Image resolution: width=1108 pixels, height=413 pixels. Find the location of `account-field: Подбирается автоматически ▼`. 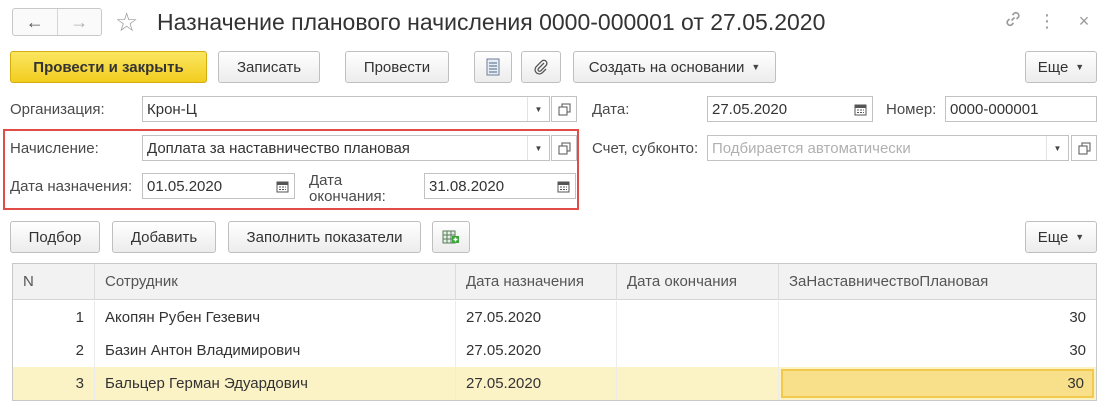

account-field: Подбирается автоматически ▼ is located at coordinates (888, 148).